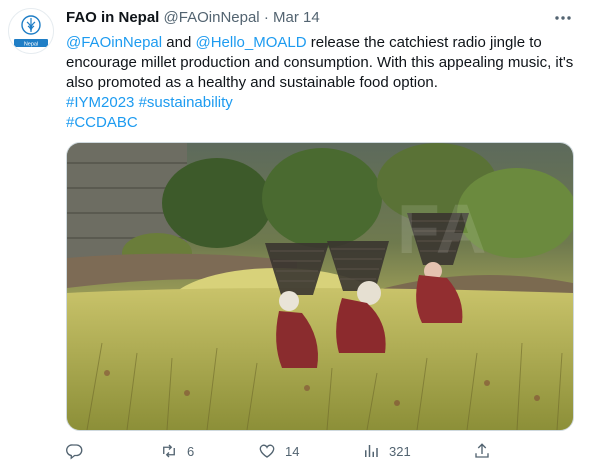 The width and height of the screenshot is (592, 469). Describe the element at coordinates (250, 42) in the screenshot. I see `mention-moald: @Hello_MOALD` at that location.